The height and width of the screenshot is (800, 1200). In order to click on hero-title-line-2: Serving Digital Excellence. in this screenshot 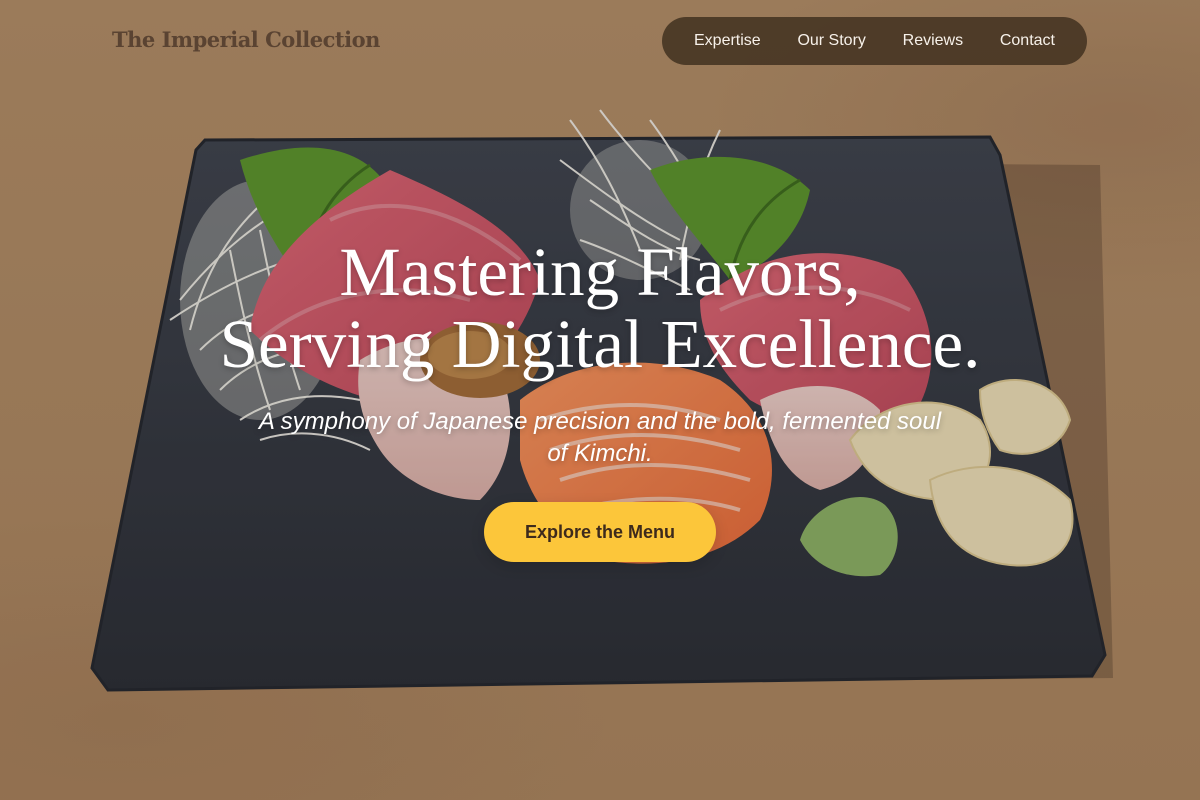, I will do `click(600, 344)`.